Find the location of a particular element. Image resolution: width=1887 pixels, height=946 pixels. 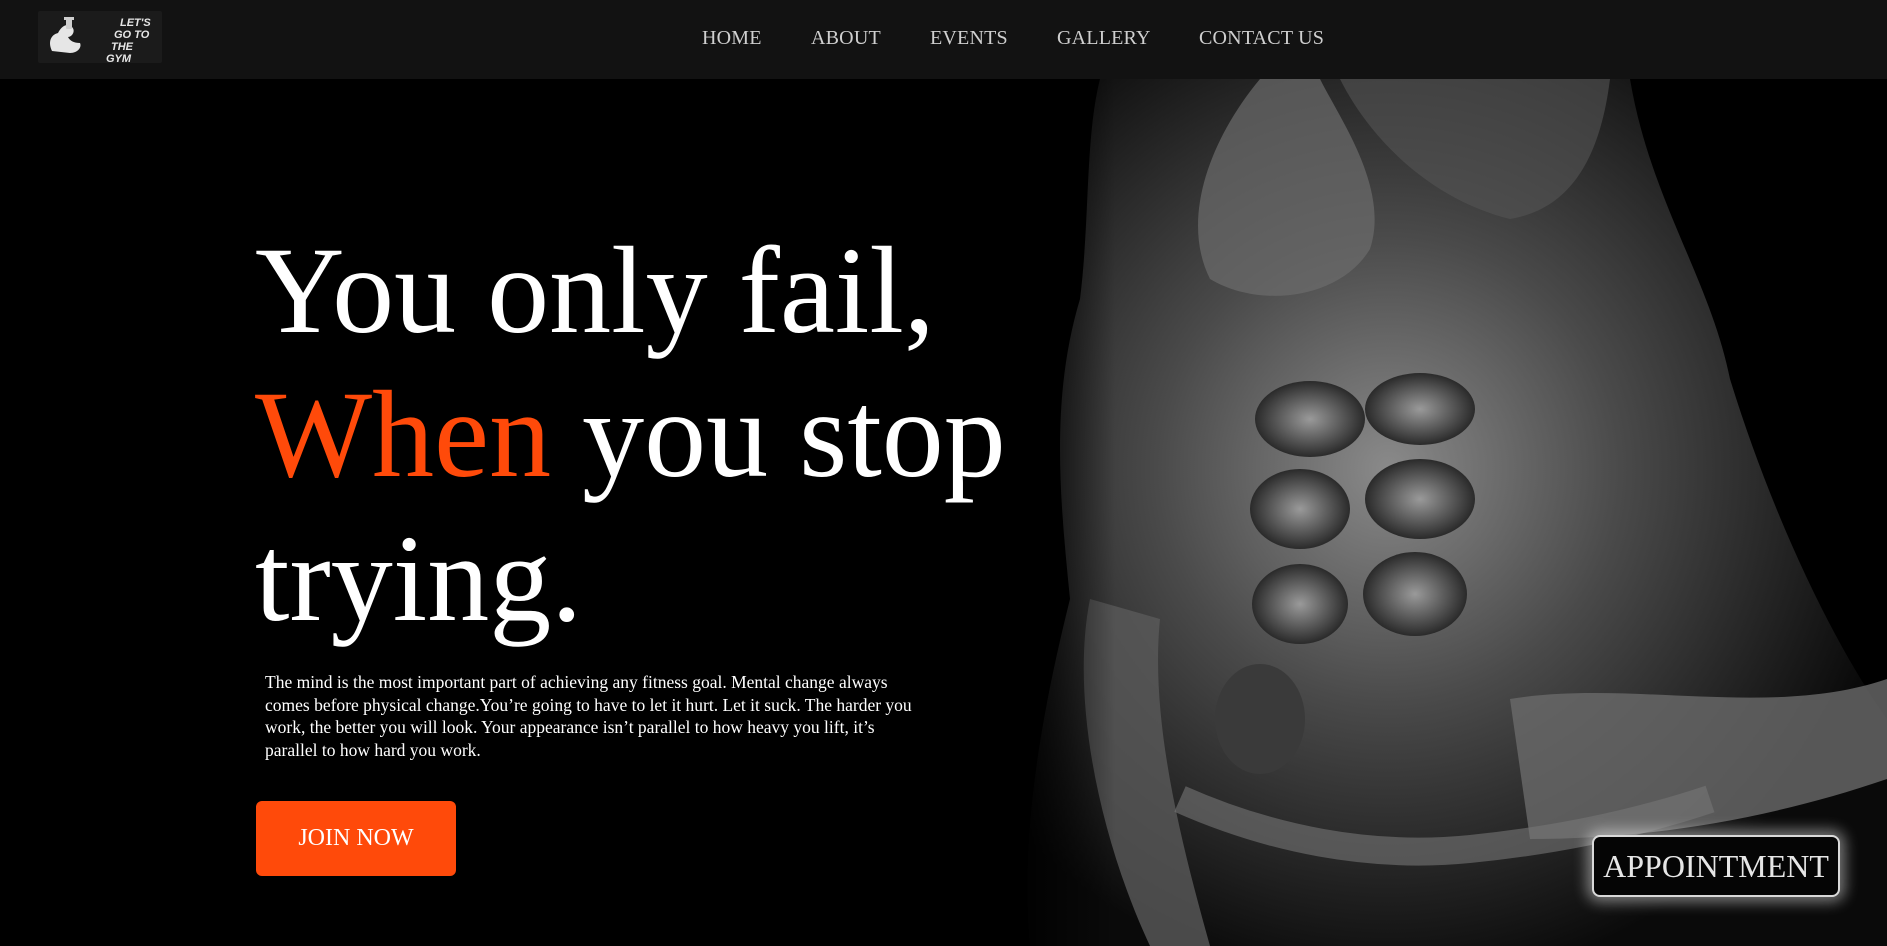

nav-home-link: HOME is located at coordinates (732, 38).